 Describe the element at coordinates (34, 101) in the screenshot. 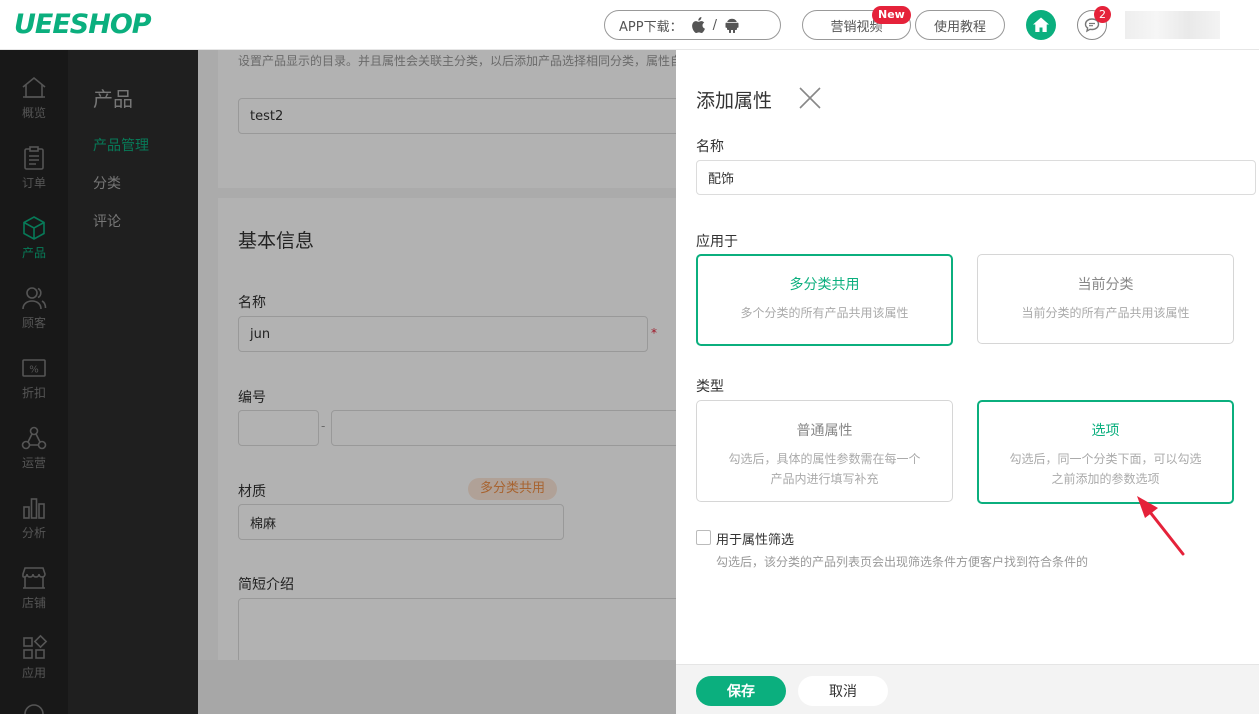

I see `rail-item-overview: 概览` at that location.